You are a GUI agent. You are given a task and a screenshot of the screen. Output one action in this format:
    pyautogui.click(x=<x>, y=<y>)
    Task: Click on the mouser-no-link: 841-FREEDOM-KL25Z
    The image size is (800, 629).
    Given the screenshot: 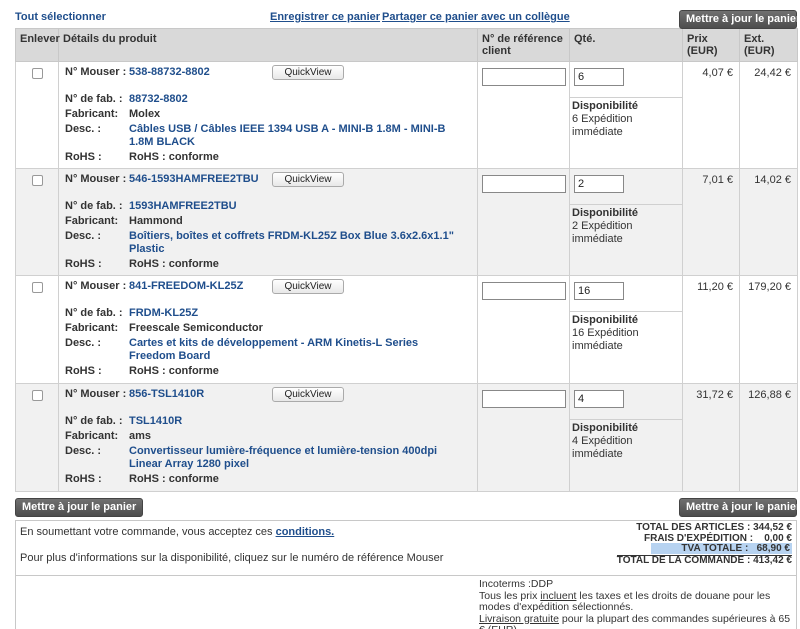 What is the action you would take?
    pyautogui.click(x=186, y=286)
    